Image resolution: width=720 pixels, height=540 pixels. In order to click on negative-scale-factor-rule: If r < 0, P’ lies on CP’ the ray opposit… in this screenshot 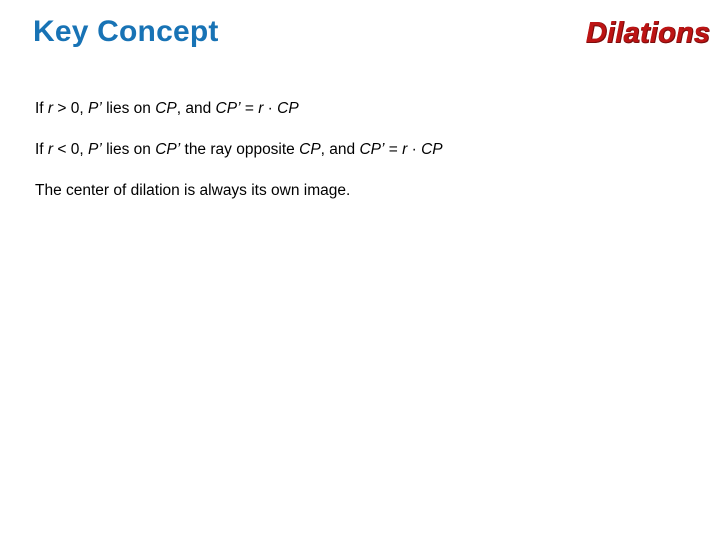, I will do `click(370, 149)`.